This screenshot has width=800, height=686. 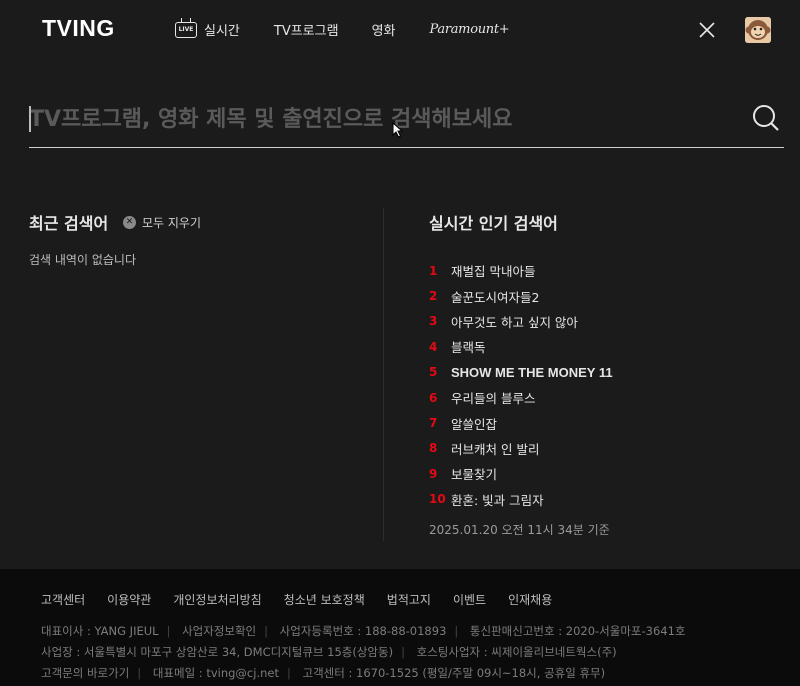 I want to click on top-header: TVING LIVE 실시간 TV프로그램 영화 Paramount+, so click(x=400, y=31).